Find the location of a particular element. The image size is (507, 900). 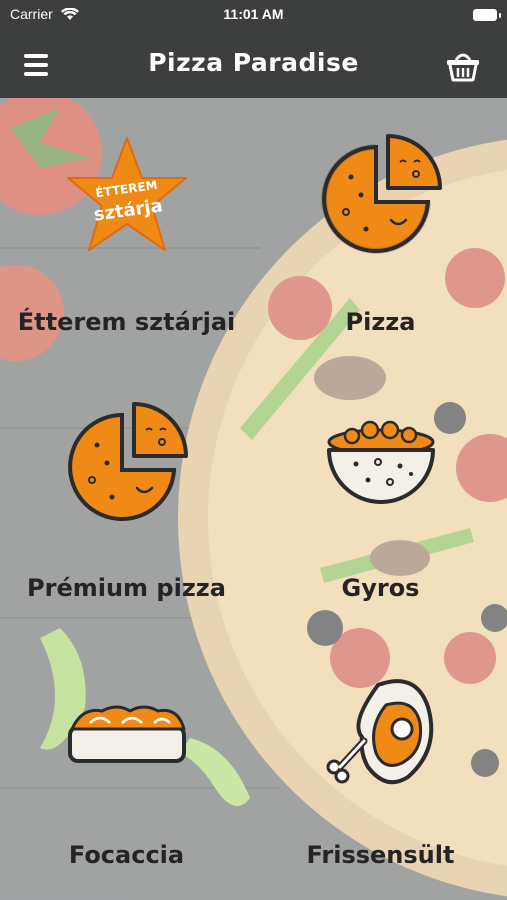

category-label: Frissensült is located at coordinates (380, 855).